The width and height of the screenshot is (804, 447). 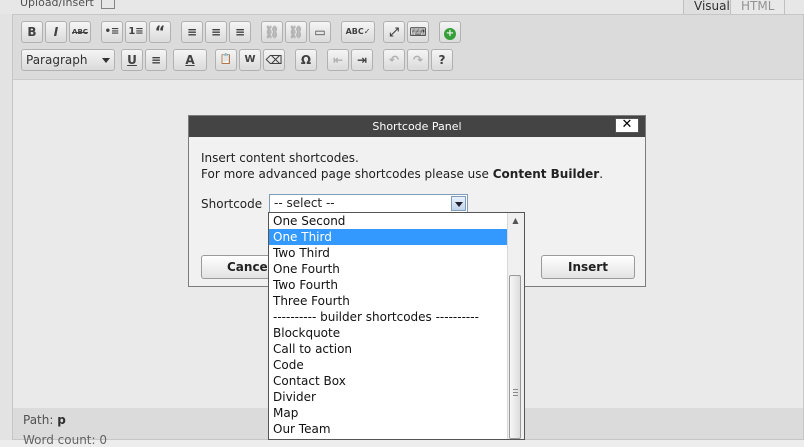 What do you see at coordinates (280, 158) in the screenshot?
I see `dialog-intro-text: Insert content shortcodes.` at bounding box center [280, 158].